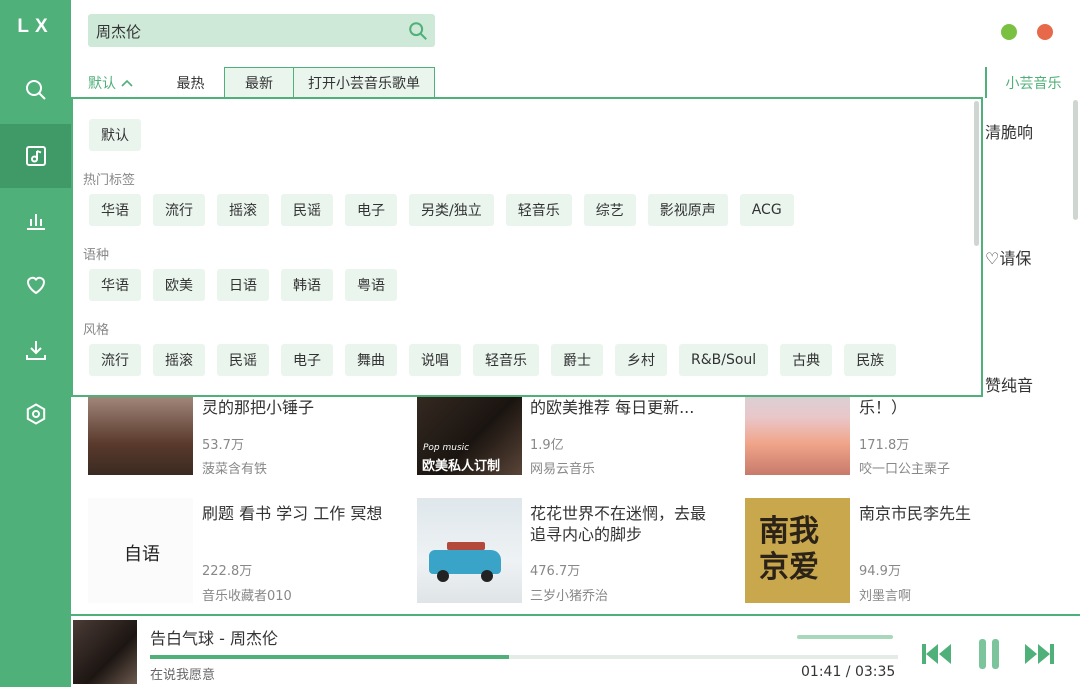  What do you see at coordinates (297, 513) in the screenshot?
I see `playlist-title: 刷题 看书 学习 工作 冥想` at bounding box center [297, 513].